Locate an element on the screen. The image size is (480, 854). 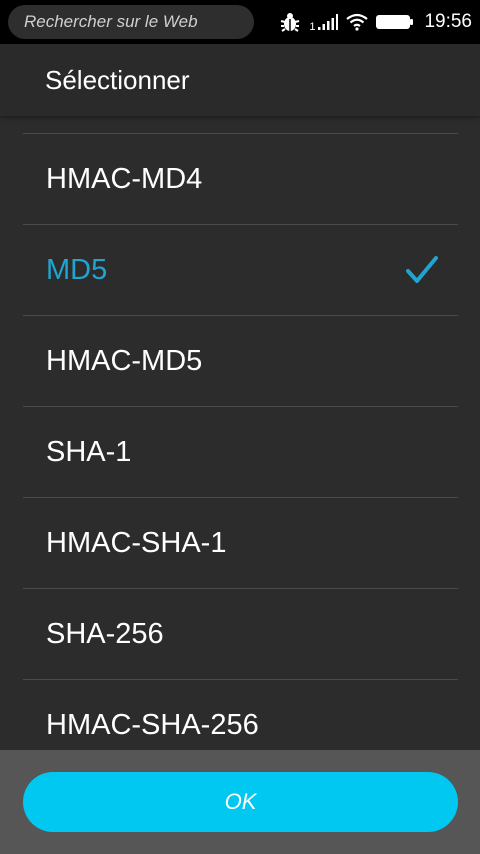
signal-icon: 1 is located at coordinates (324, 23).